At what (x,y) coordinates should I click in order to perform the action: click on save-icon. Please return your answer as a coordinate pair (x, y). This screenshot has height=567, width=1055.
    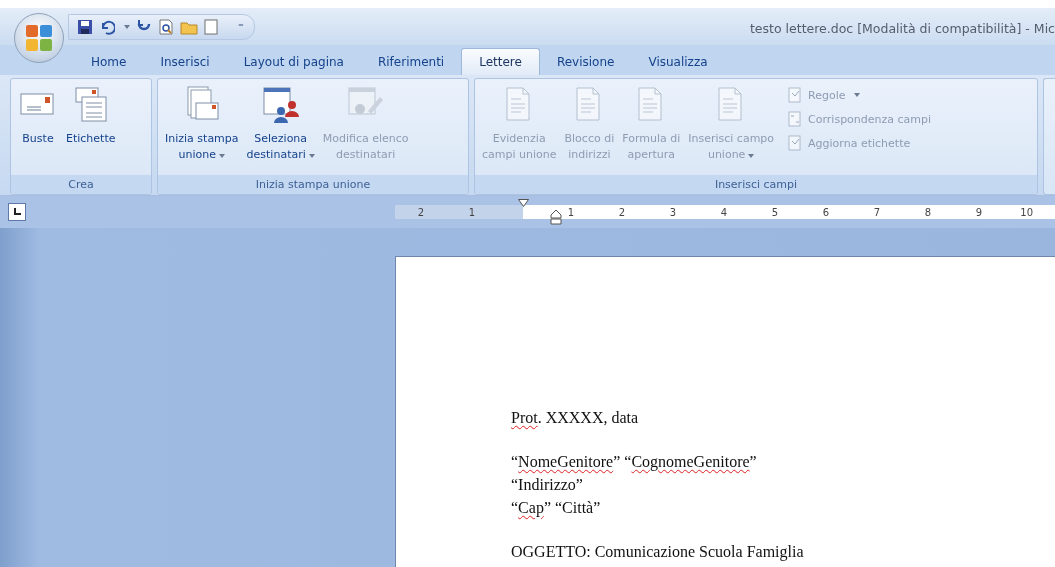
    Looking at the image, I should click on (85, 26).